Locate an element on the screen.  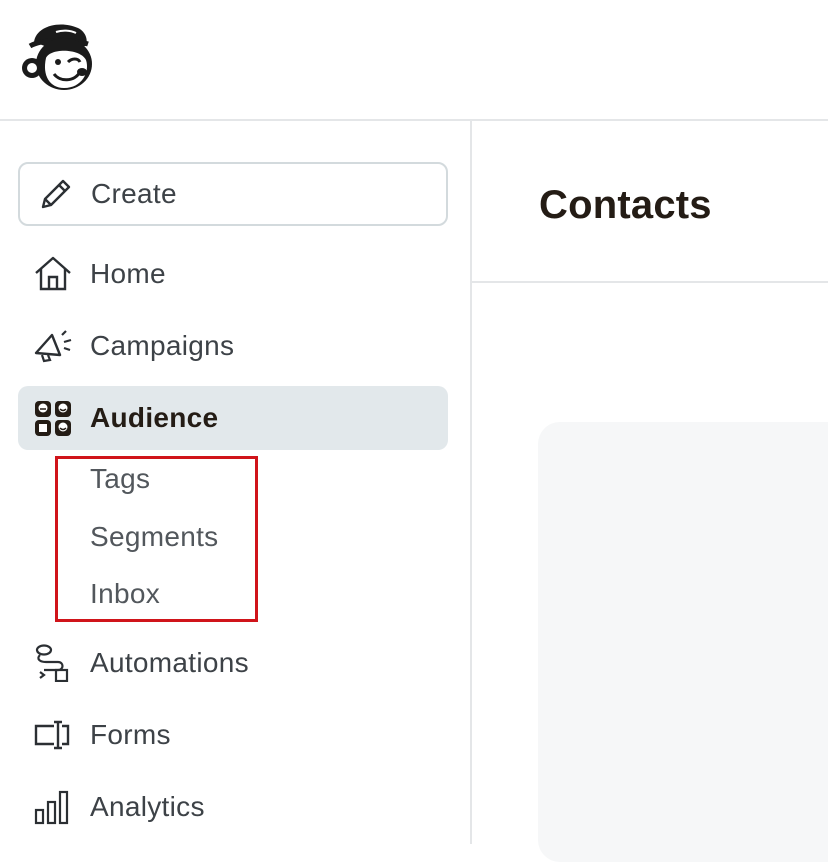
sidebar-item-home: Home is located at coordinates (233, 274).